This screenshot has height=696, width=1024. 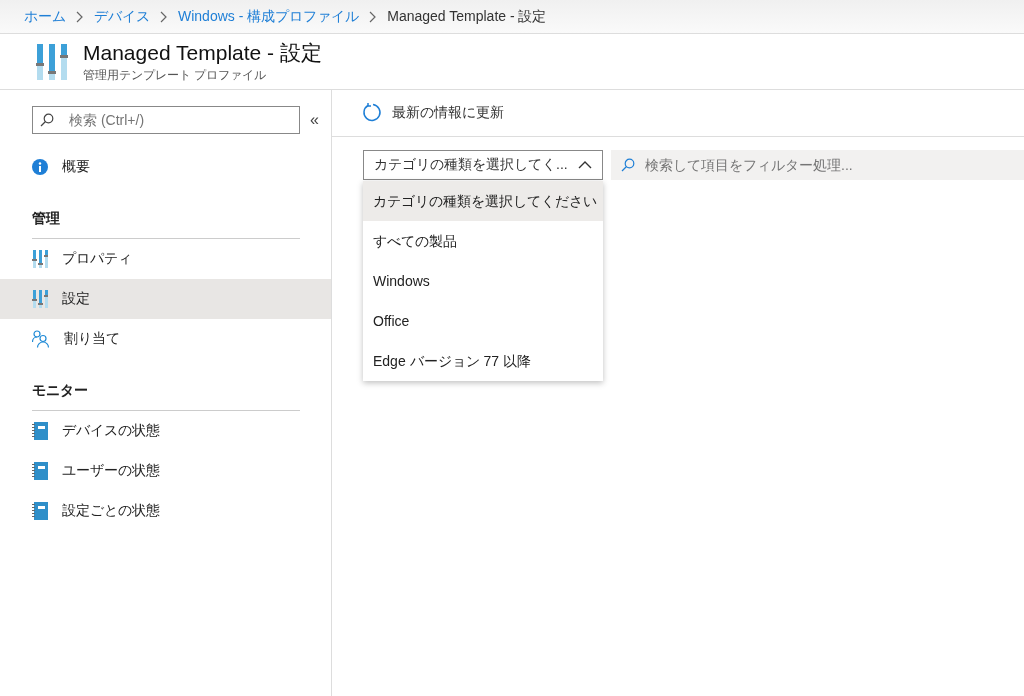 What do you see at coordinates (314, 120) in the screenshot?
I see `collapse-button: «` at bounding box center [314, 120].